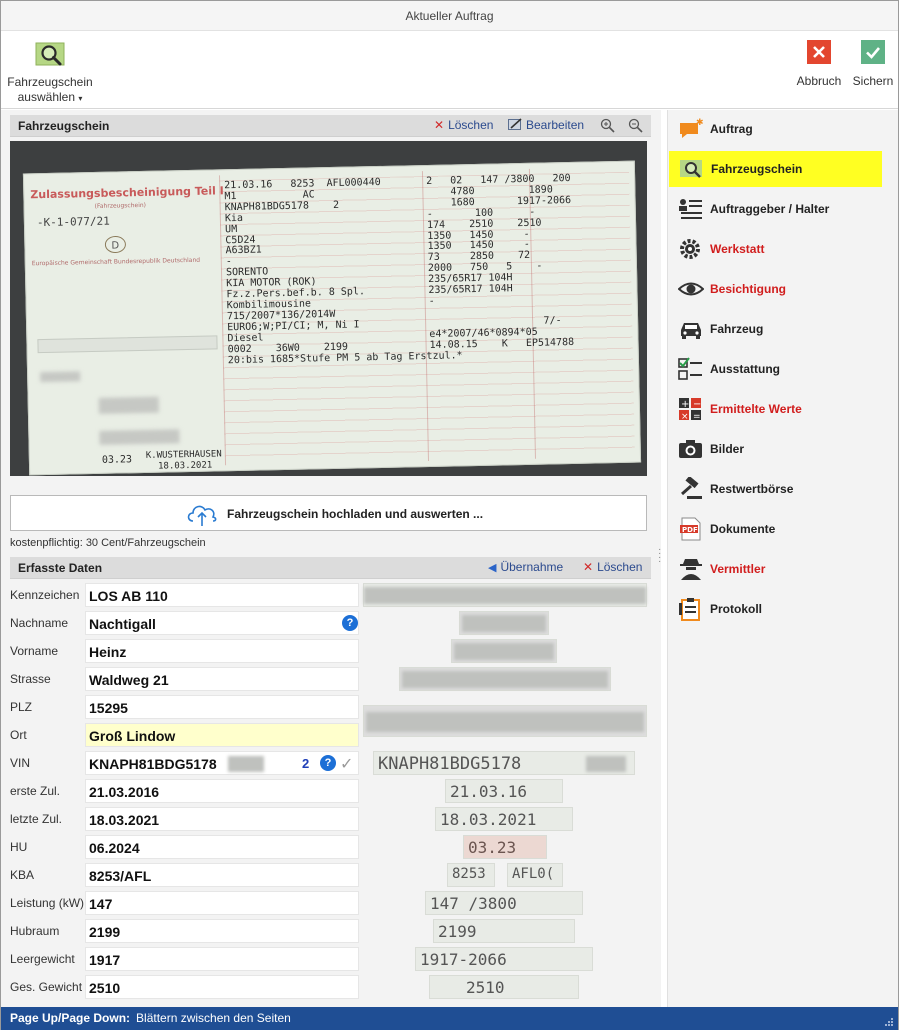 This screenshot has width=899, height=1030. What do you see at coordinates (21, 707) in the screenshot?
I see `field-label: PLZ` at bounding box center [21, 707].